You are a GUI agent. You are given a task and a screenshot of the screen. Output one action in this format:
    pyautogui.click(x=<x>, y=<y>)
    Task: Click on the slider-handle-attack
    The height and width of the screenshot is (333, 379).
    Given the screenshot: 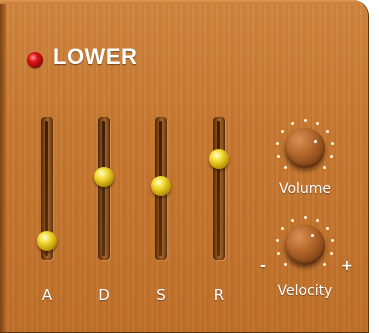 What is the action you would take?
    pyautogui.click(x=47, y=240)
    